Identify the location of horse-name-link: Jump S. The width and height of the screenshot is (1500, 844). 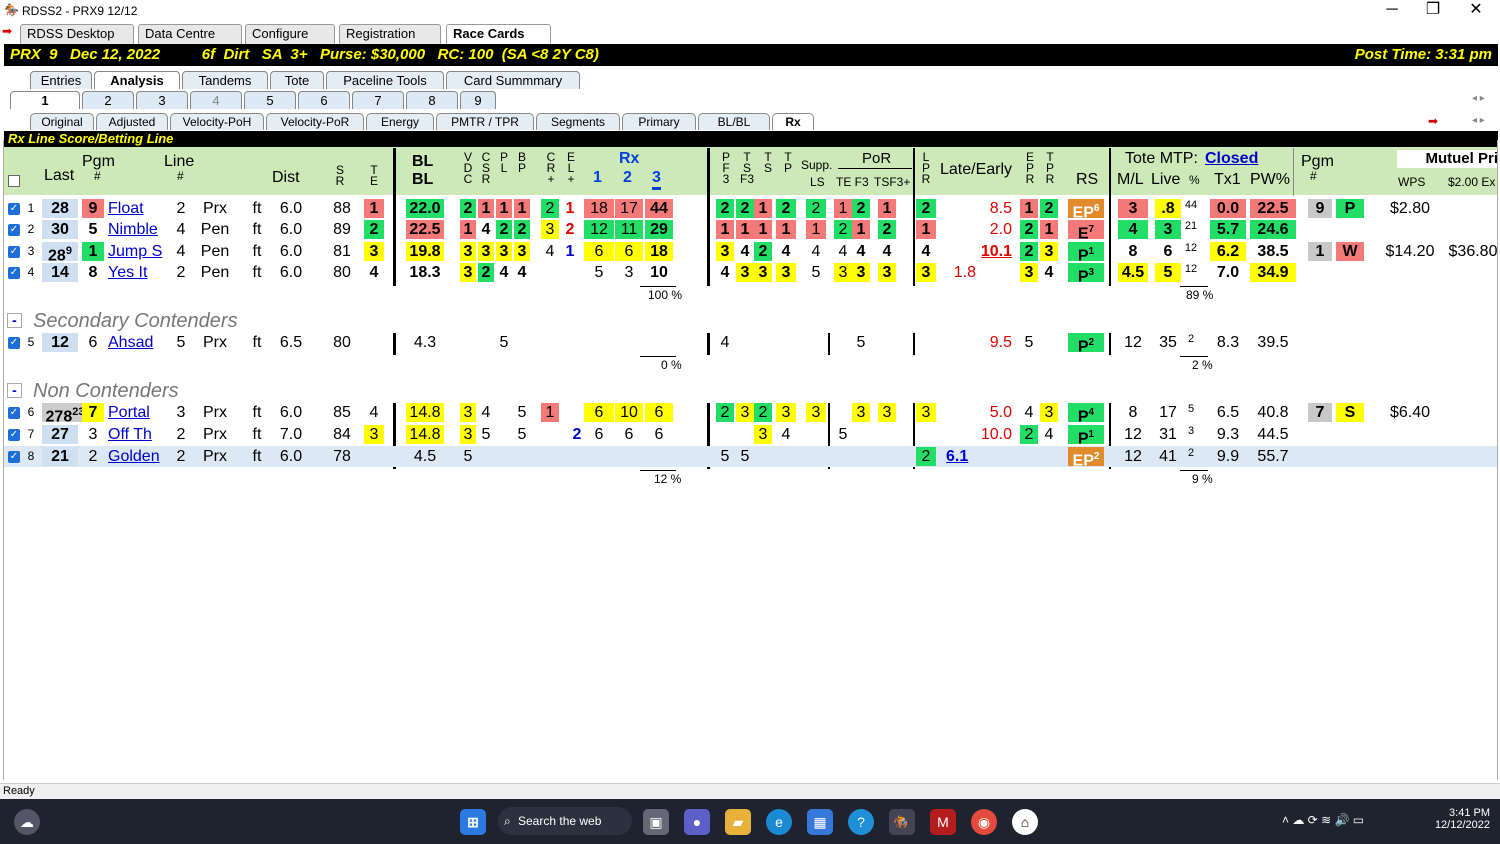
(139, 251).